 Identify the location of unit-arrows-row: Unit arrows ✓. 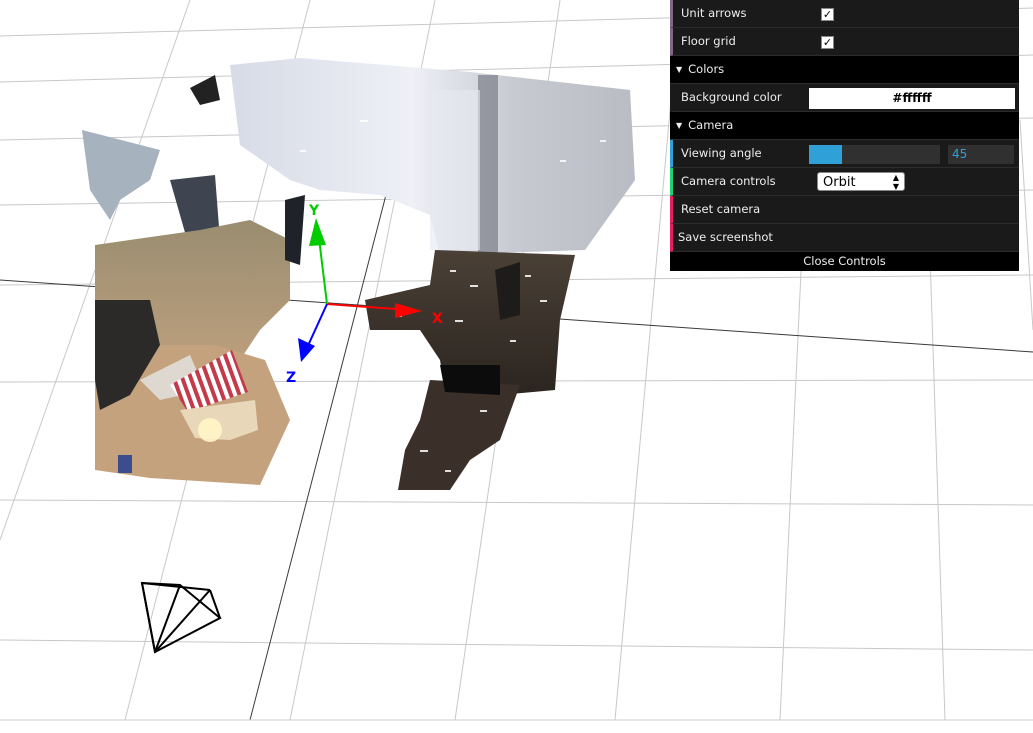
(844, 14).